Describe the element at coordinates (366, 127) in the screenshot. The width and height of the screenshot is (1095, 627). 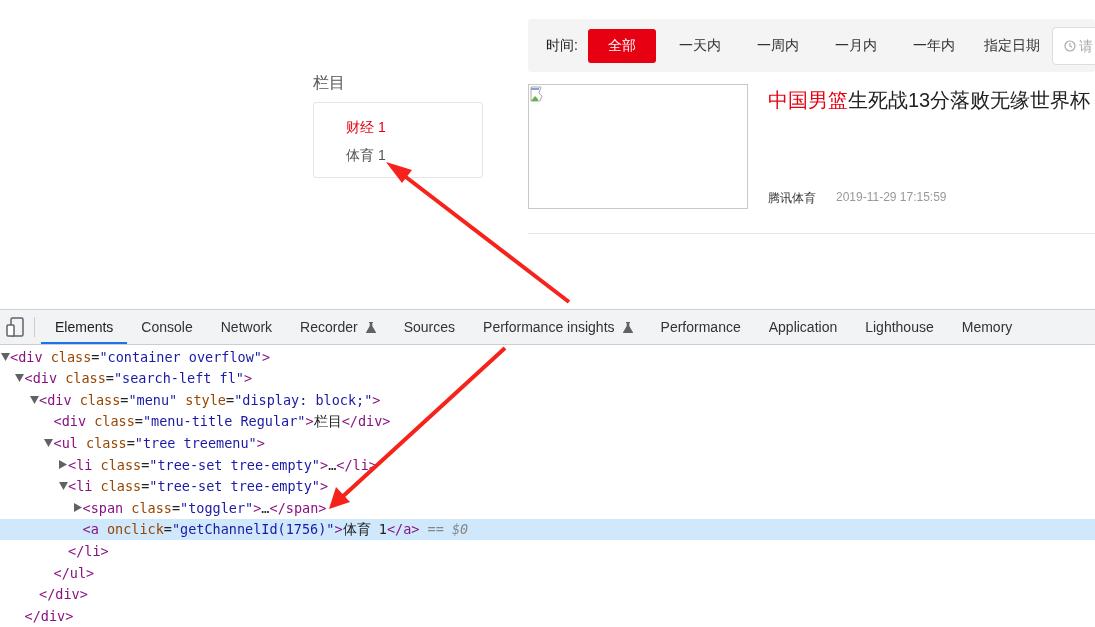
I see `menu-item: 财经 1` at that location.